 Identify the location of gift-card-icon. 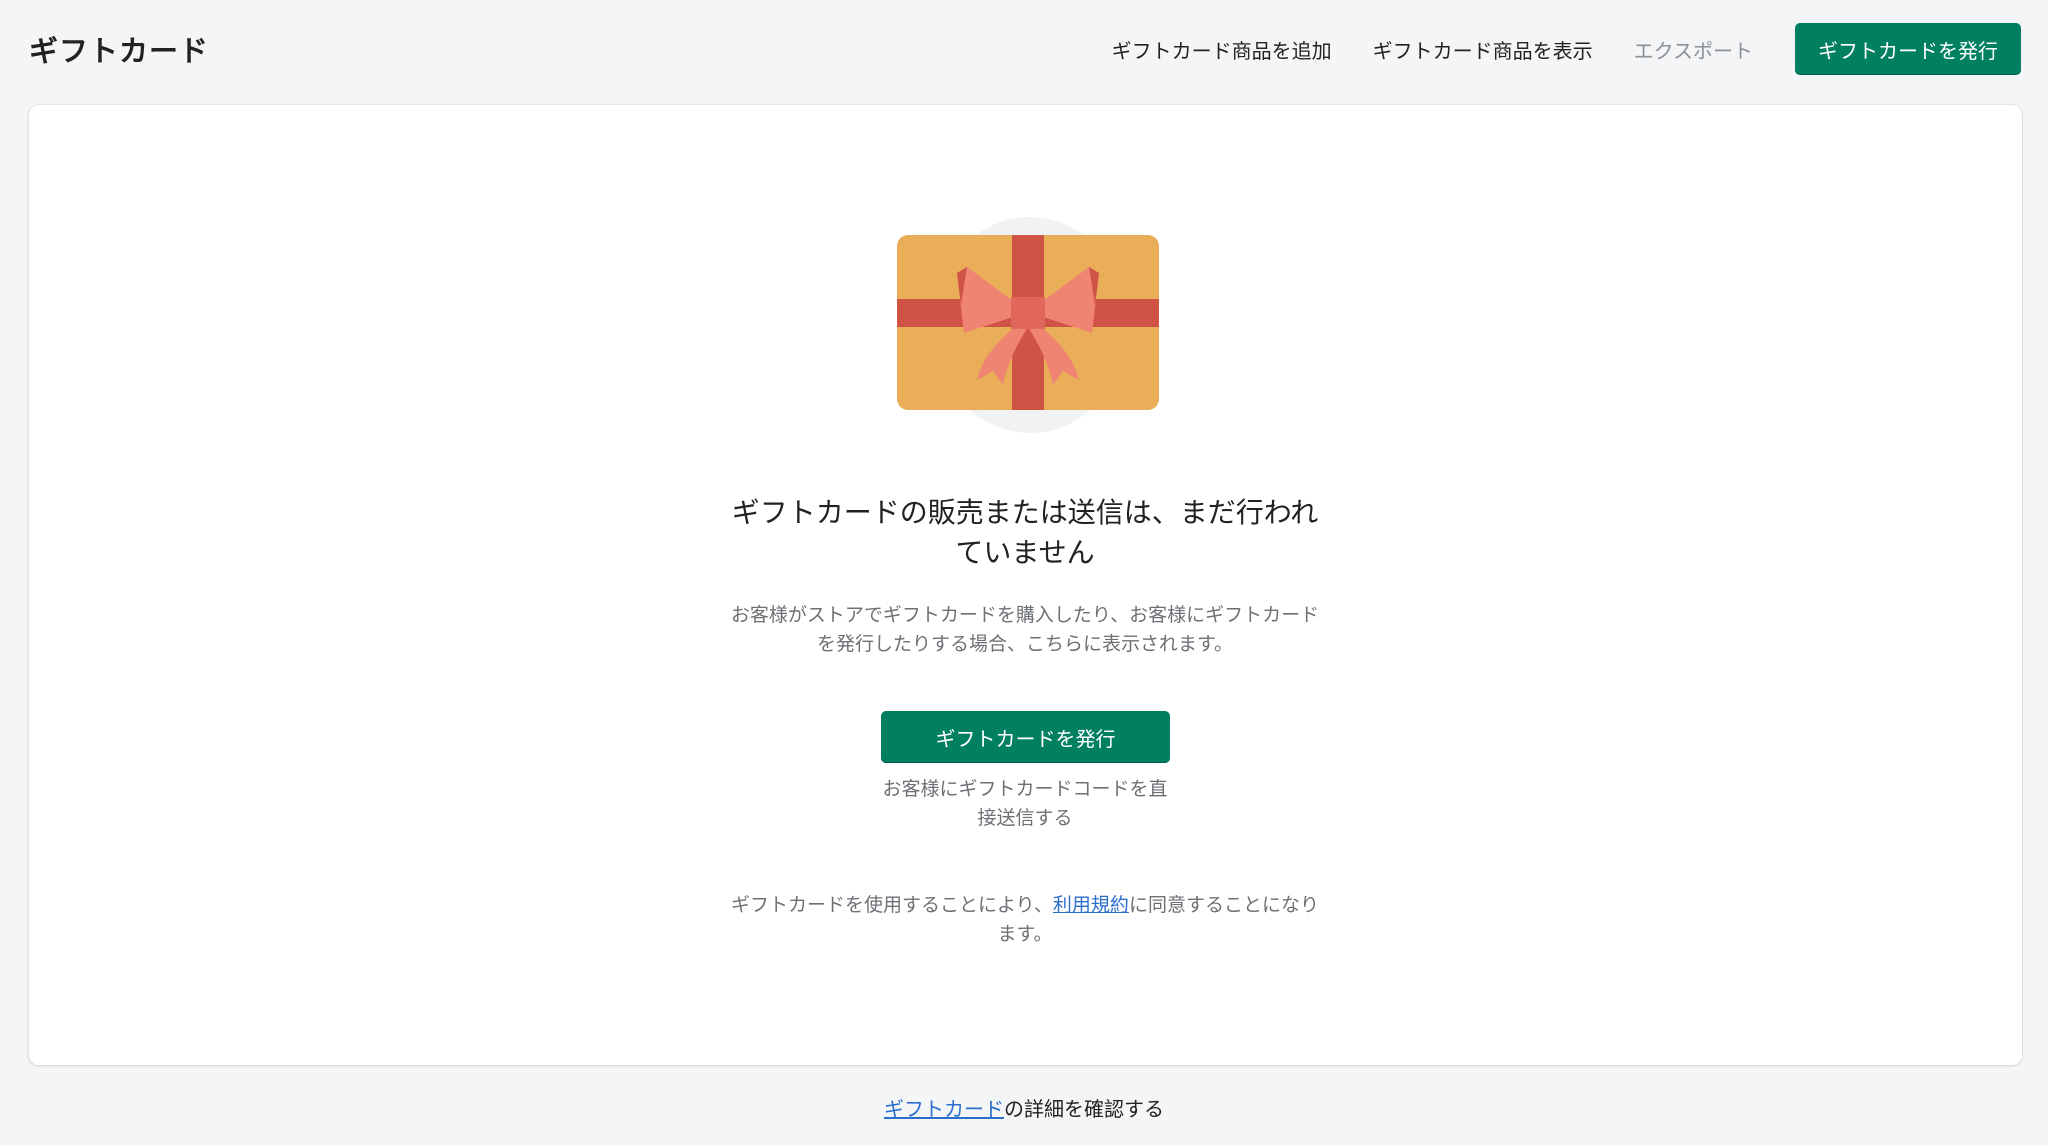
(1028, 325).